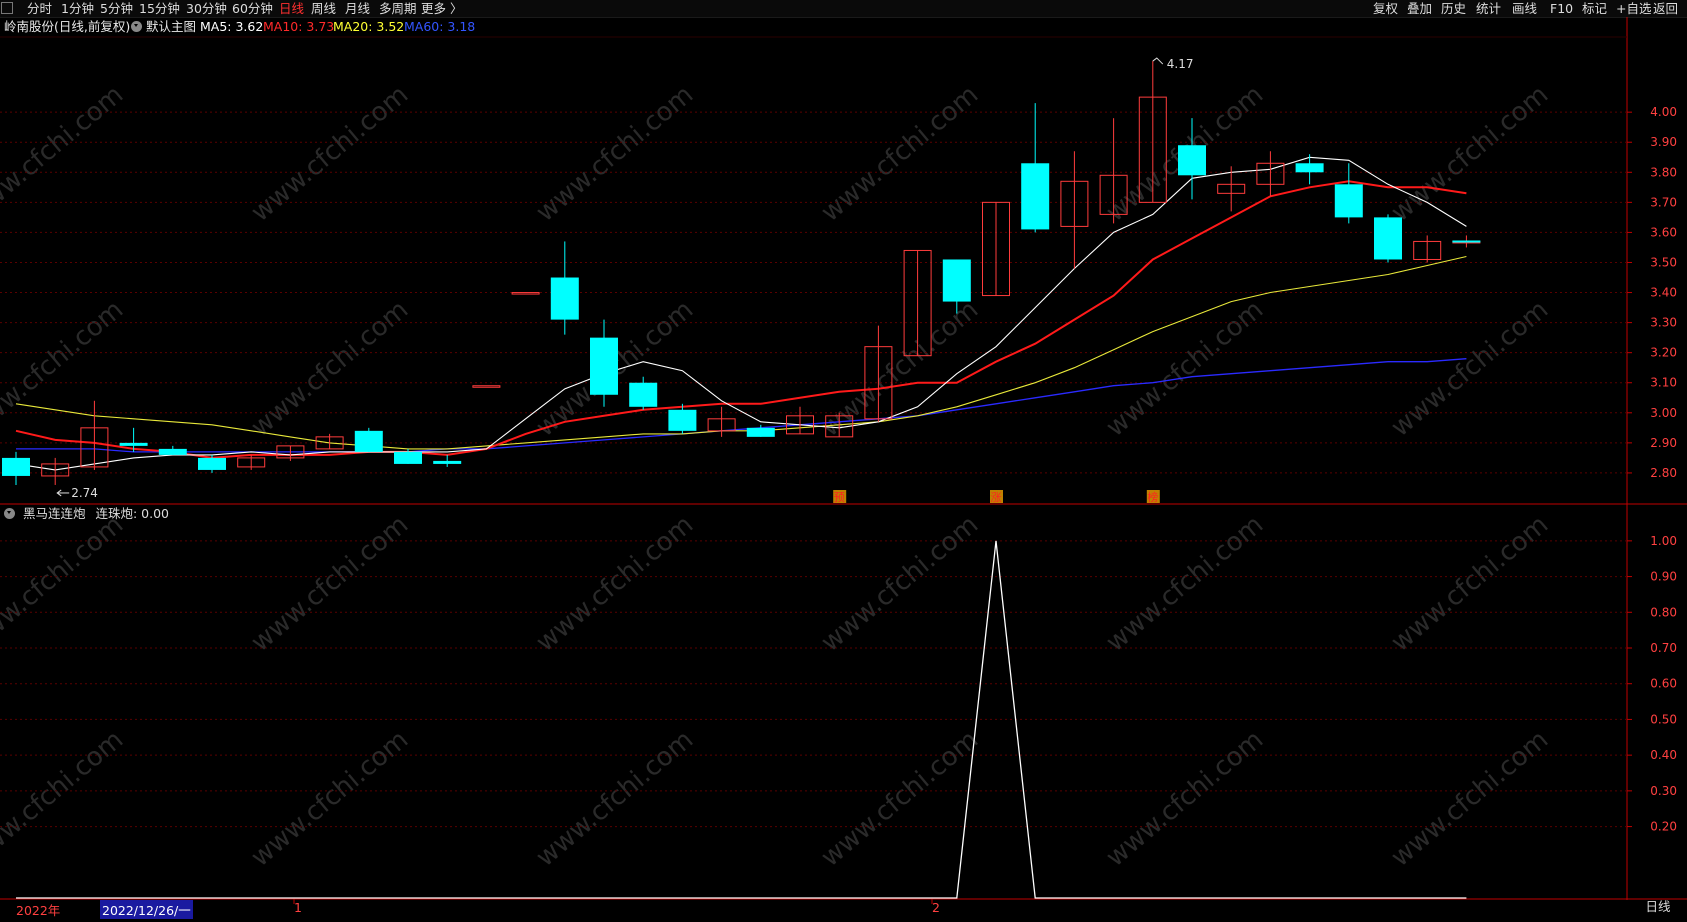  I want to click on y-tick-label: 2.90, so click(1663, 443).